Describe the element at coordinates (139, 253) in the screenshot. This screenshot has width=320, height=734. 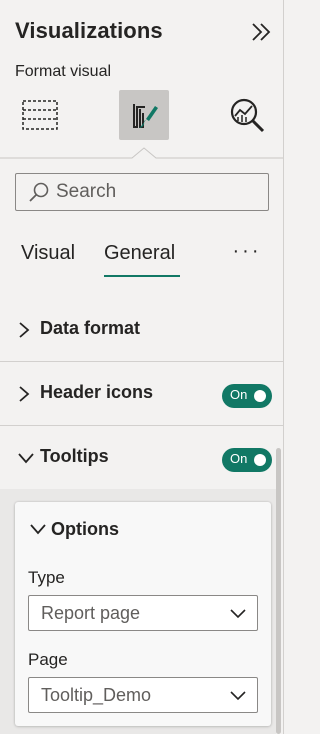
I see `tab-general: General` at that location.